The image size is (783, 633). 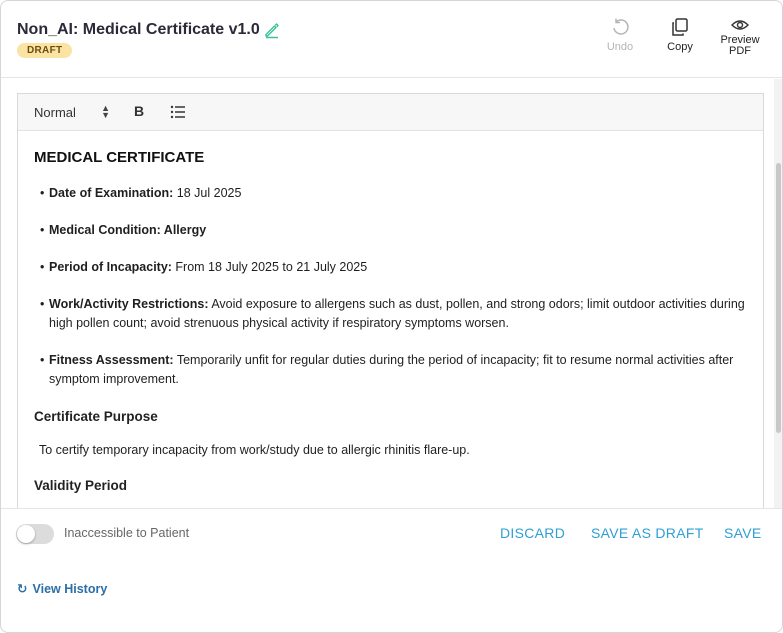 What do you see at coordinates (391, 230) in the screenshot?
I see `list-item: Medical Condition: Allergy` at bounding box center [391, 230].